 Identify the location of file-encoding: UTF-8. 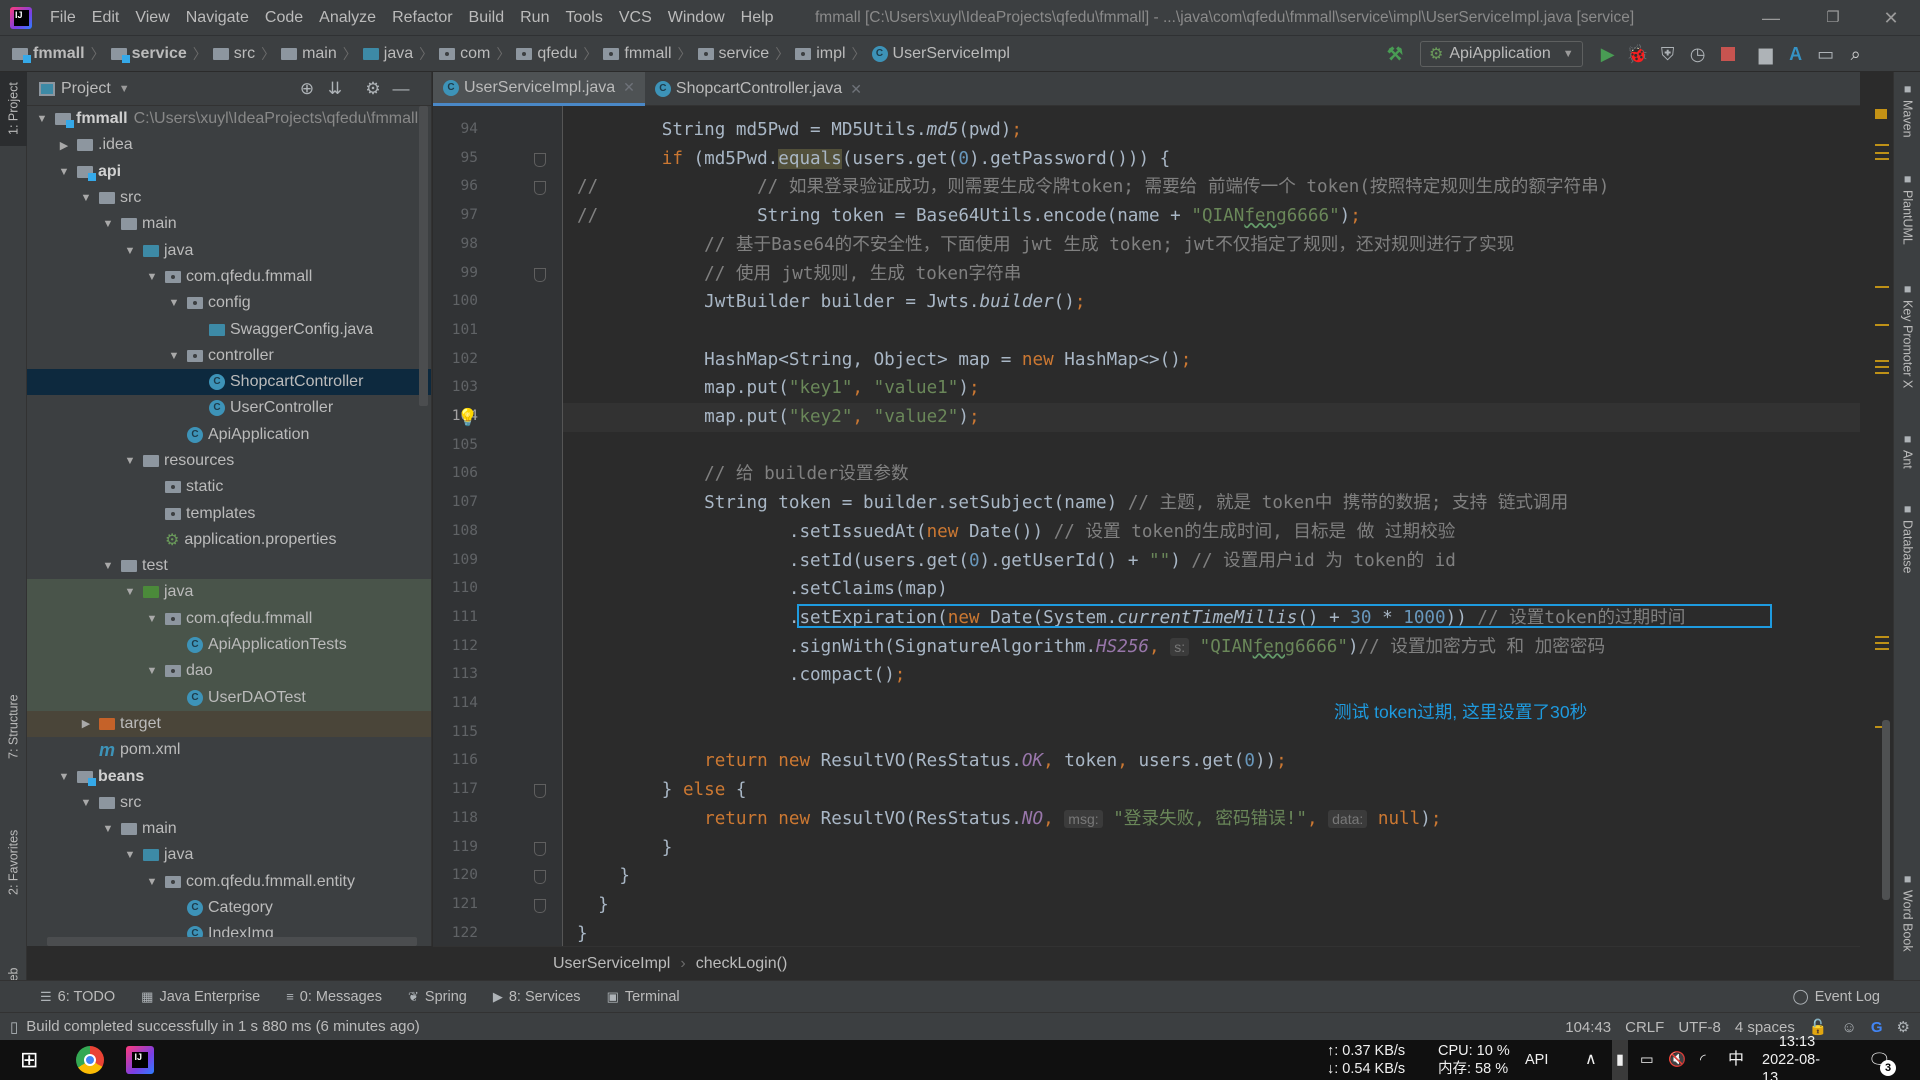
(1699, 1027).